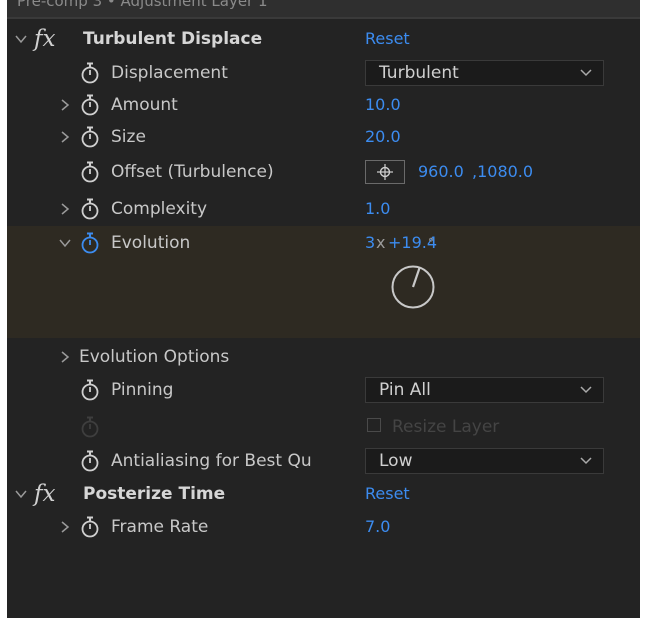 The image size is (654, 618). Describe the element at coordinates (90, 243) in the screenshot. I see `stopwatch-active-icon` at that location.